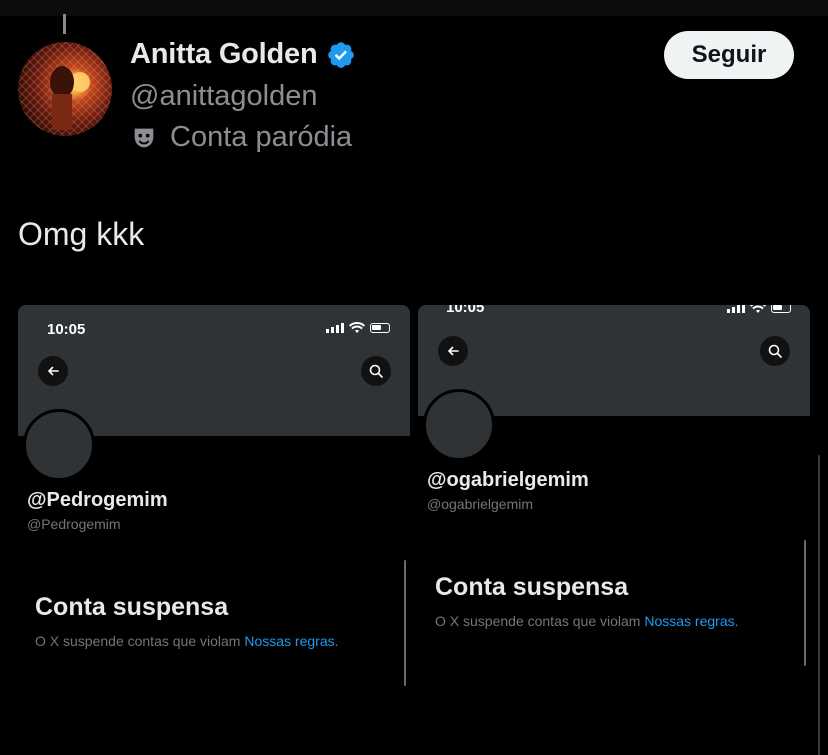 The width and height of the screenshot is (828, 755). I want to click on author-name-row: Anitta Golden, so click(243, 54).